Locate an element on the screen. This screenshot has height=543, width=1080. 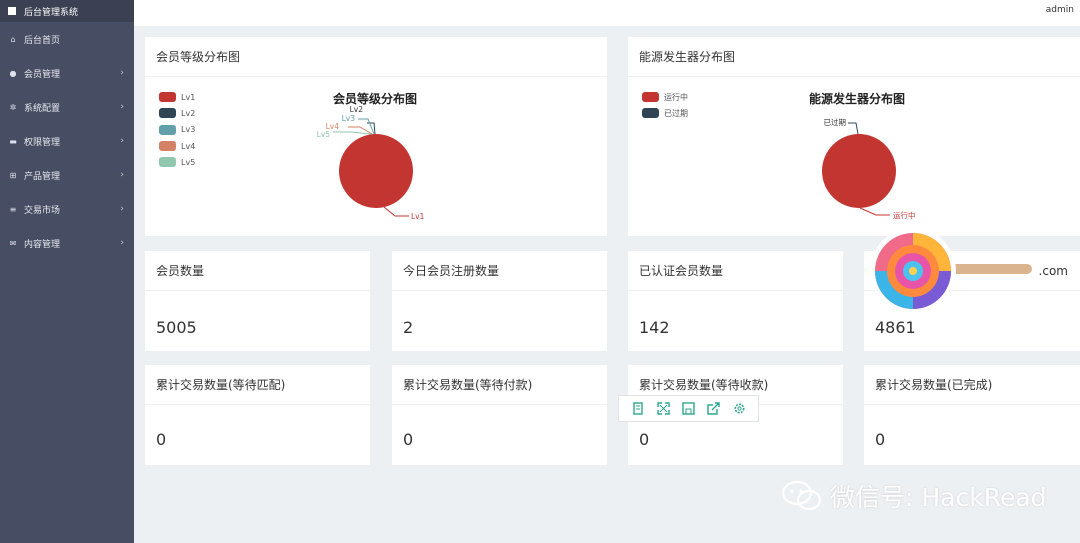
user-icon: ● is located at coordinates (13, 73).